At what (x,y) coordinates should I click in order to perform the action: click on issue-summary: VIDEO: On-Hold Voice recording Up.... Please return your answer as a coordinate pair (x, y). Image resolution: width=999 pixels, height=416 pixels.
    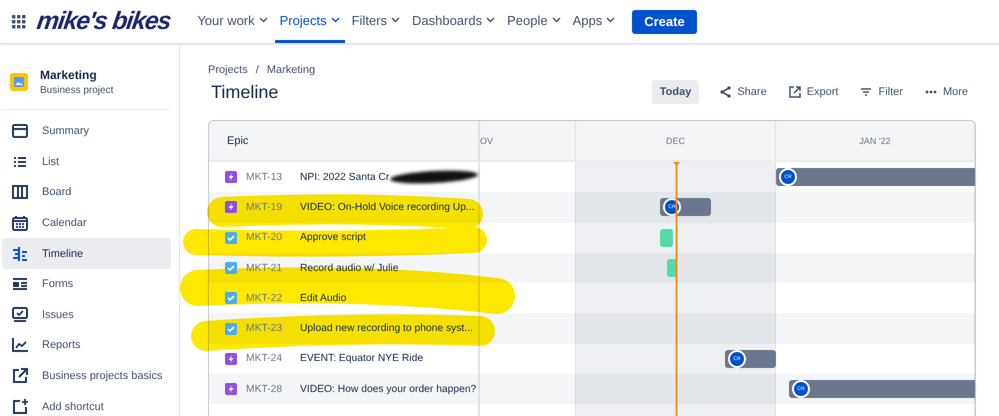
    Looking at the image, I should click on (387, 207).